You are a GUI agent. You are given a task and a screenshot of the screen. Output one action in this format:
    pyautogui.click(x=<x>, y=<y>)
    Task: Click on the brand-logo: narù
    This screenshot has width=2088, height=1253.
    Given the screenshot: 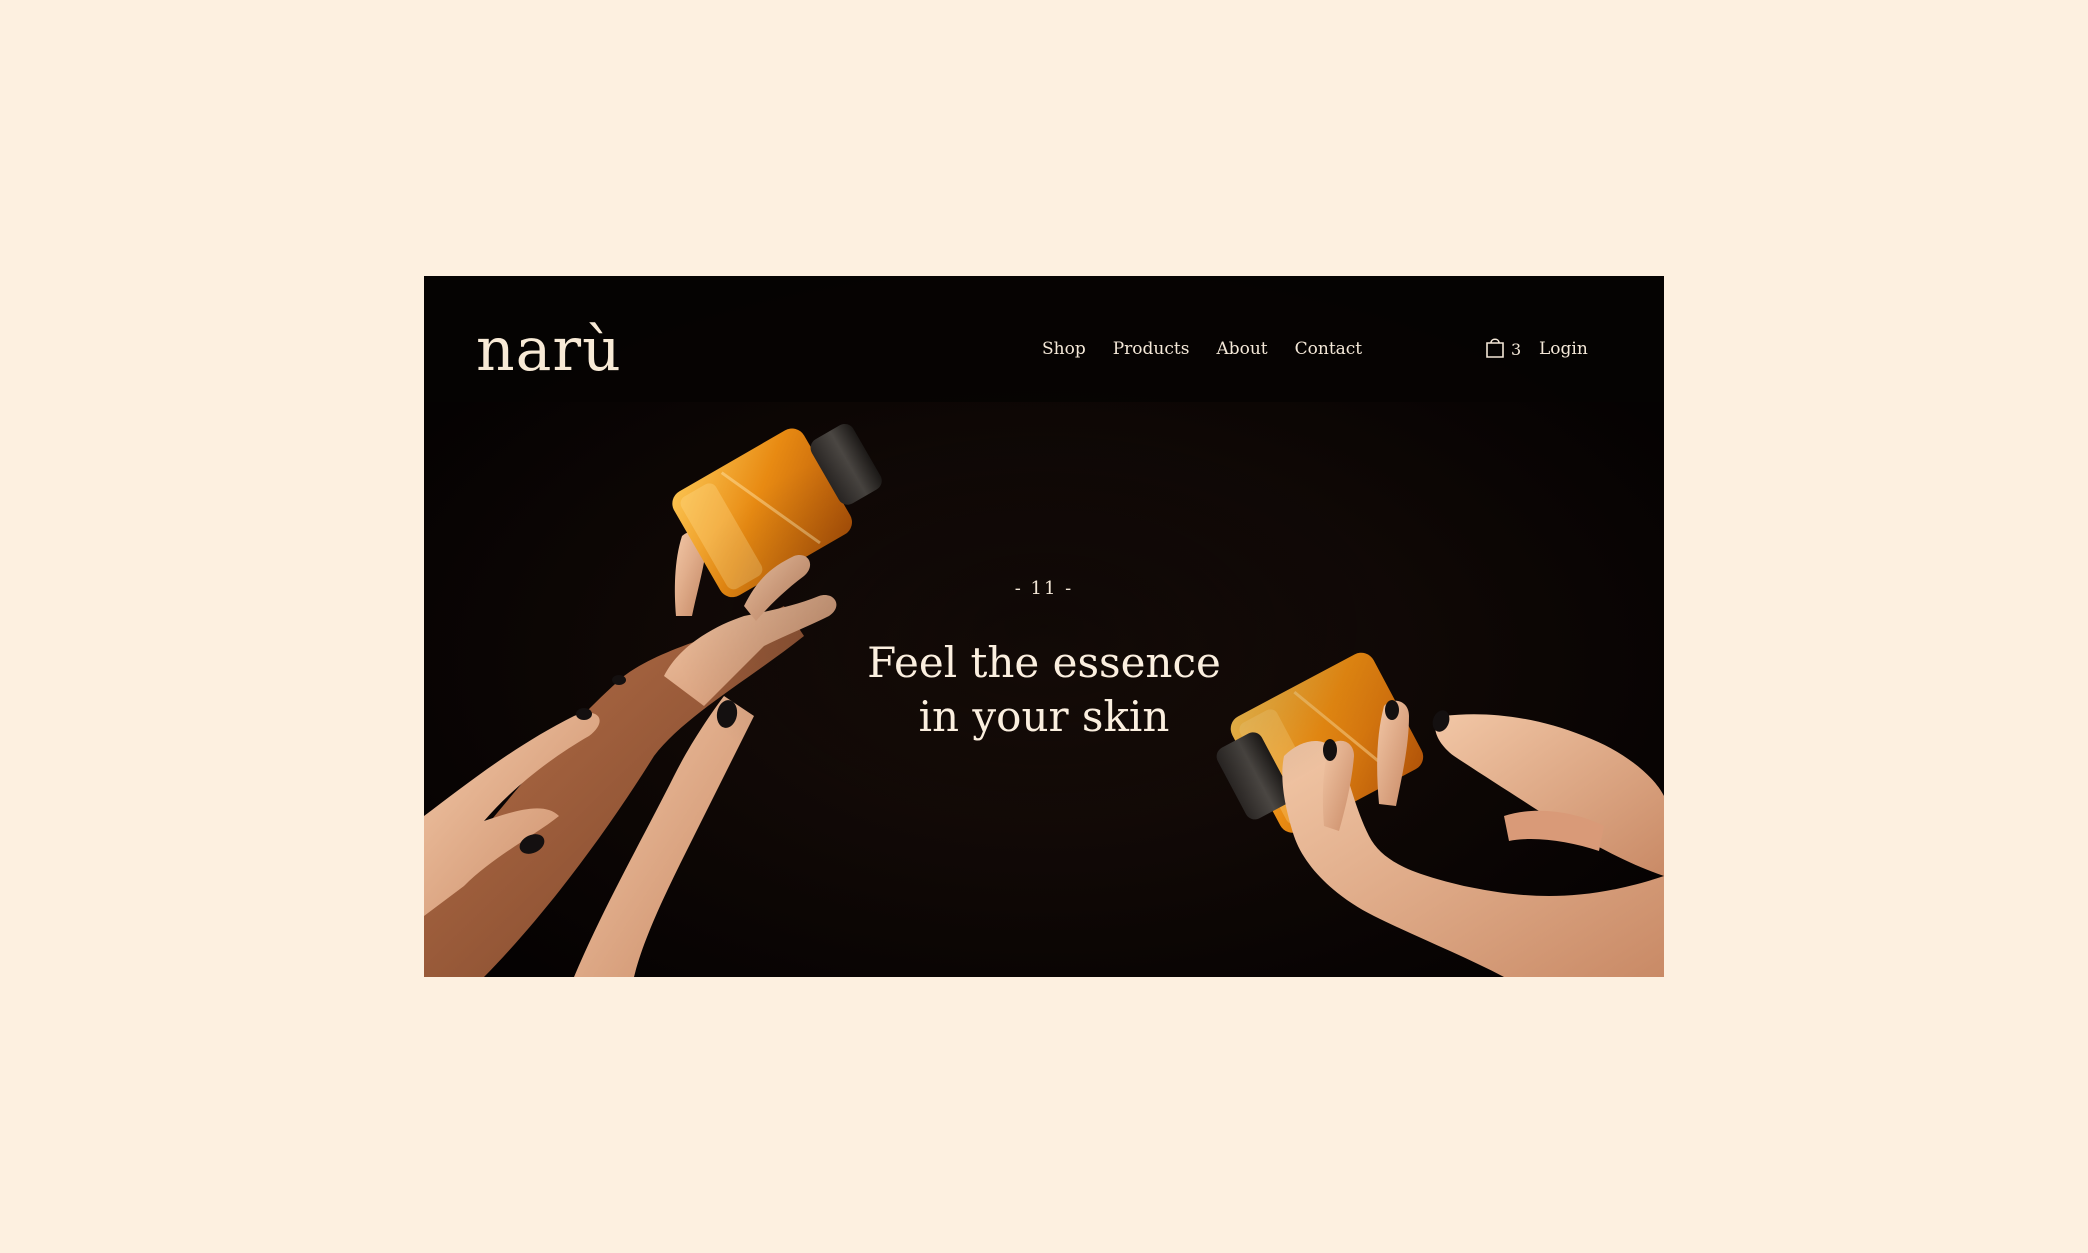 What is the action you would take?
    pyautogui.click(x=549, y=350)
    